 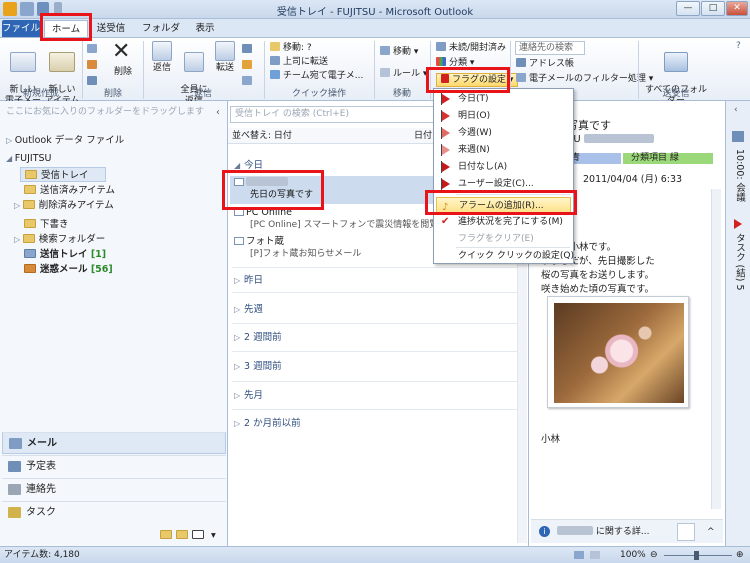 I want to click on group-two-weeks-label: 2 週間前, so click(x=263, y=337).